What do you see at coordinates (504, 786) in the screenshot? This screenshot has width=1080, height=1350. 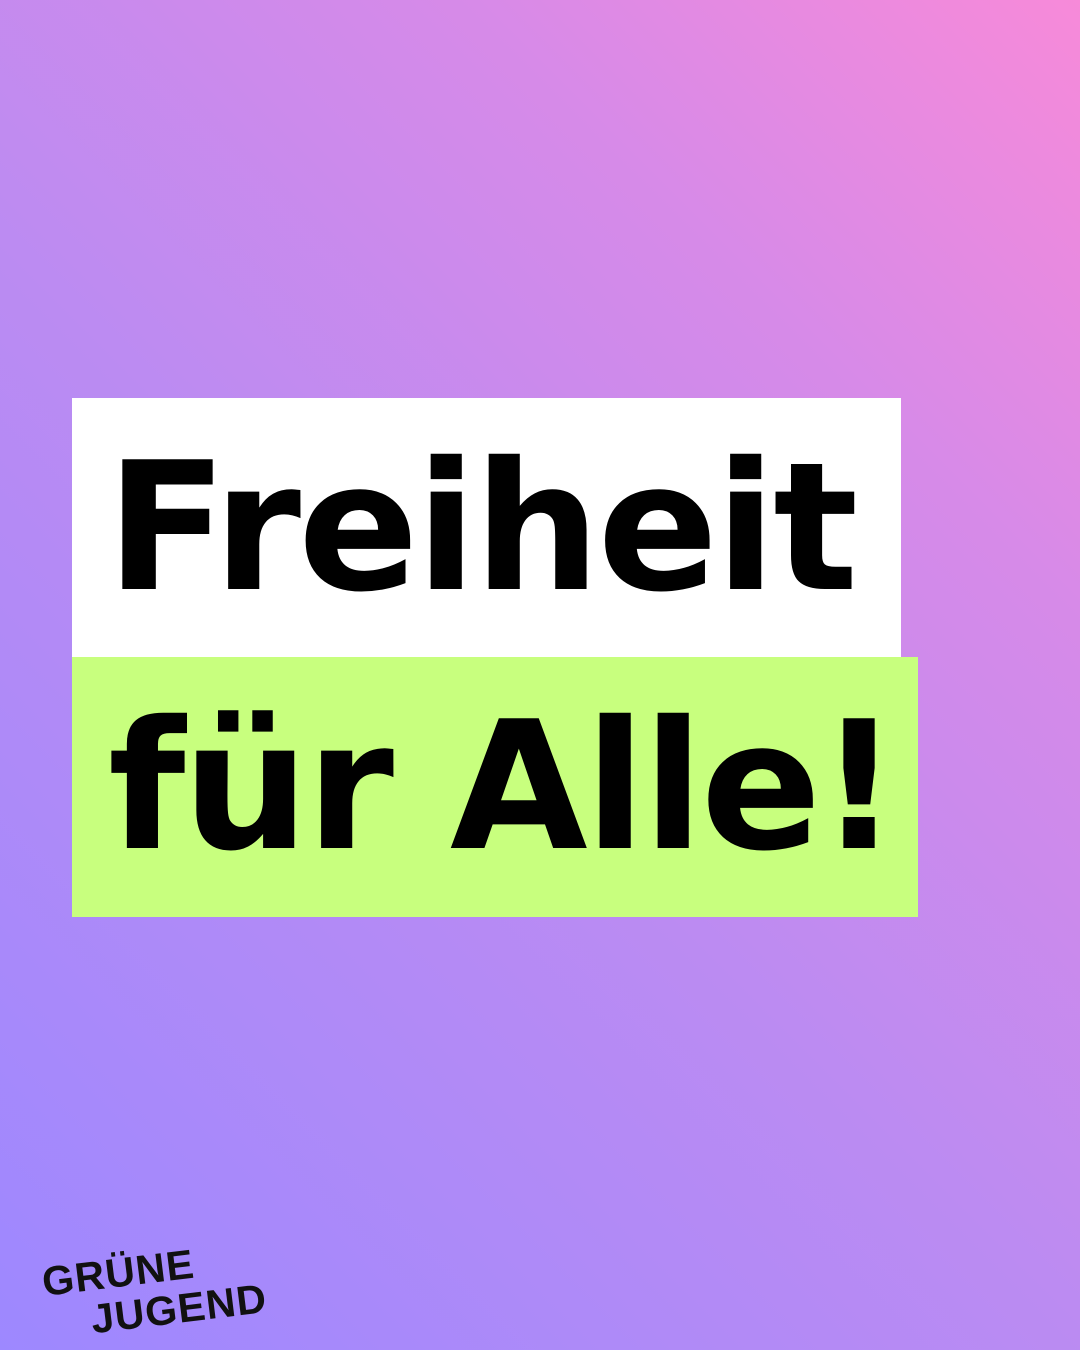 I see `headline-line-2: für Alle!` at bounding box center [504, 786].